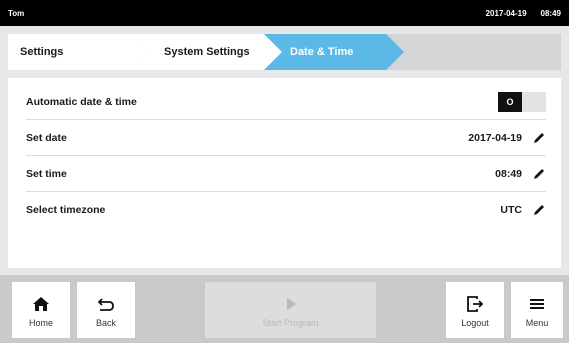  I want to click on menu-button: Menu, so click(537, 310).